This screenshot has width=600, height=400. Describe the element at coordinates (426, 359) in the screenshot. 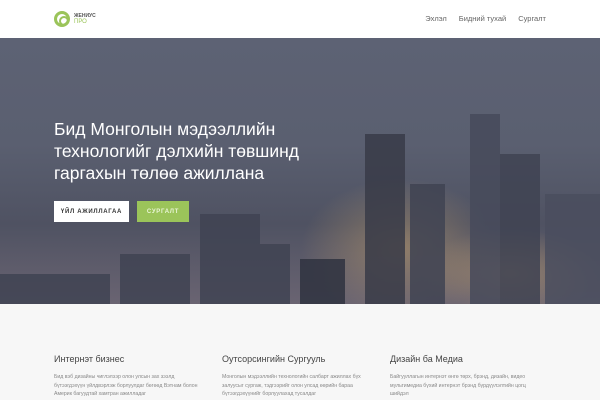

I see `feature-title: Дизайн ба Медиа` at that location.